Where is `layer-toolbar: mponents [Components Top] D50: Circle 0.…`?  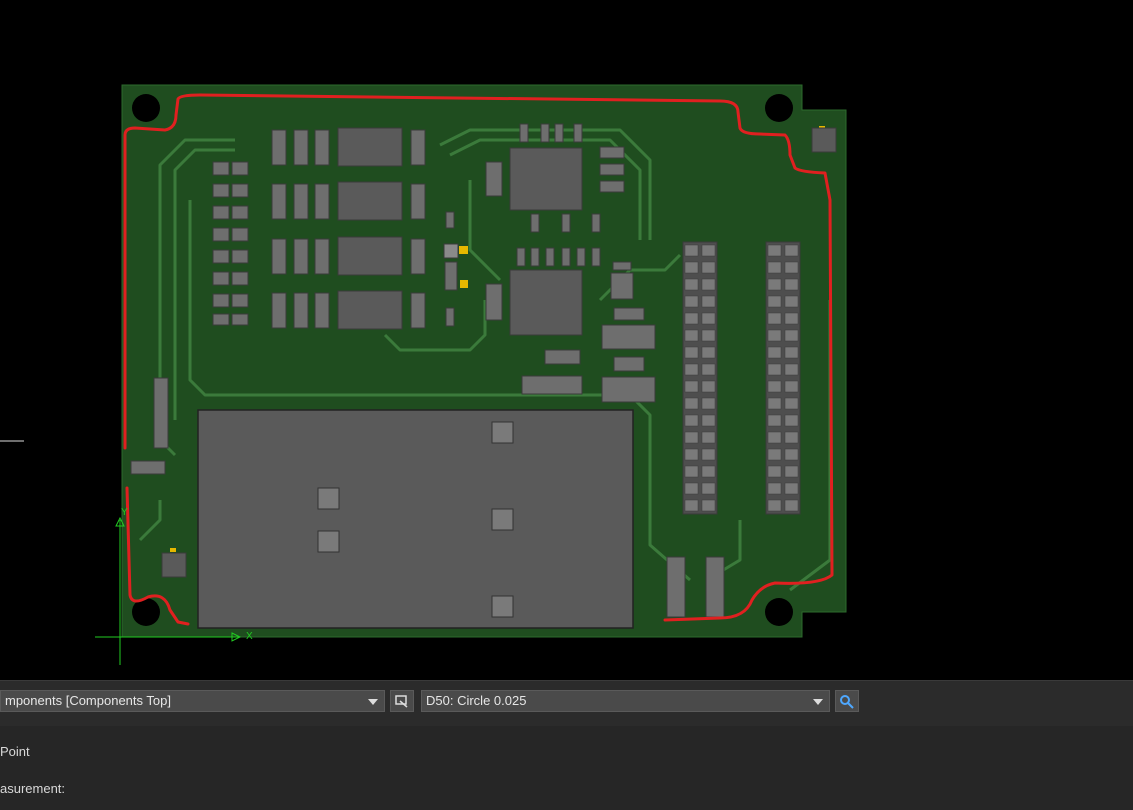
layer-toolbar: mponents [Components Top] D50: Circle 0.… is located at coordinates (566, 703).